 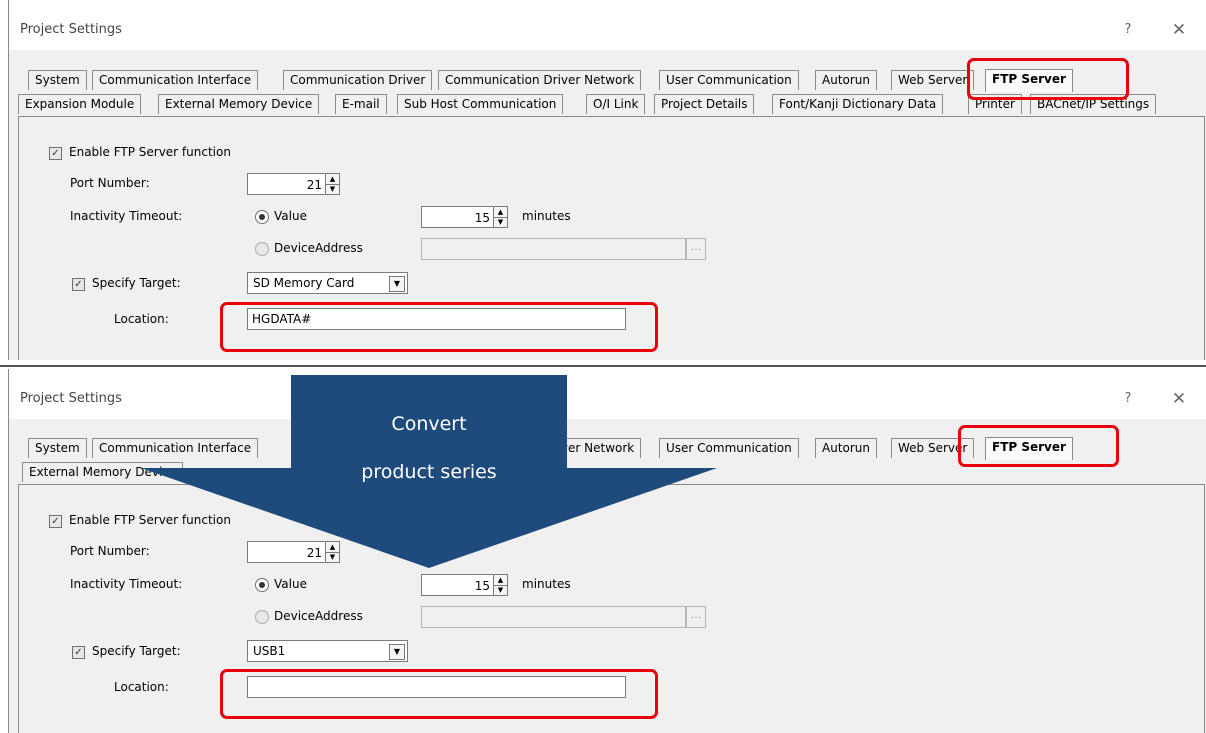 I want to click on convert-label-line1: Convert, so click(x=429, y=424).